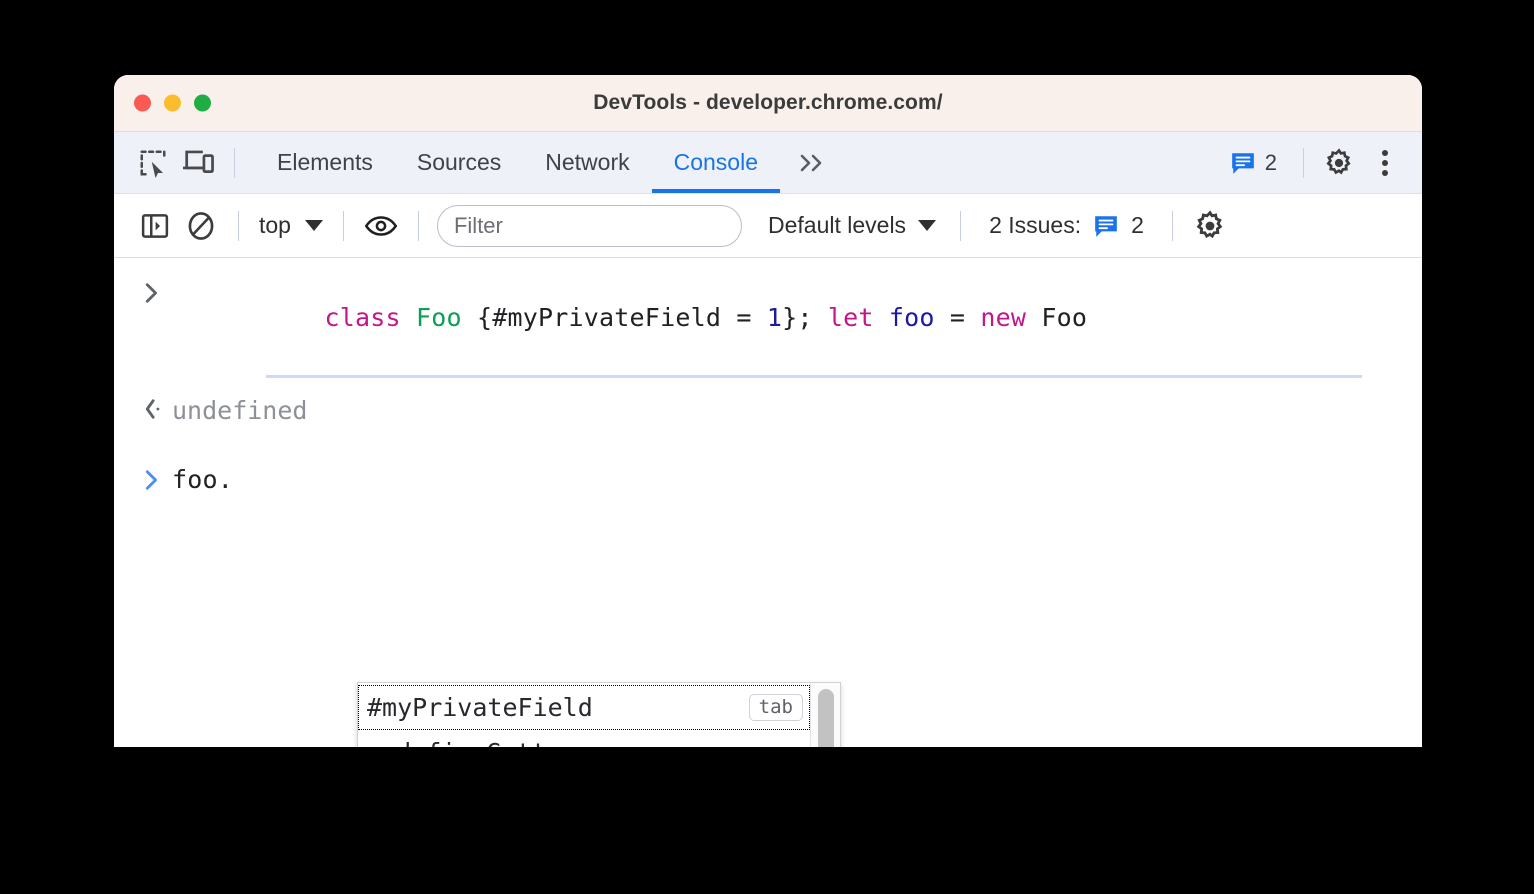  I want to click on traffic-lights, so click(172, 103).